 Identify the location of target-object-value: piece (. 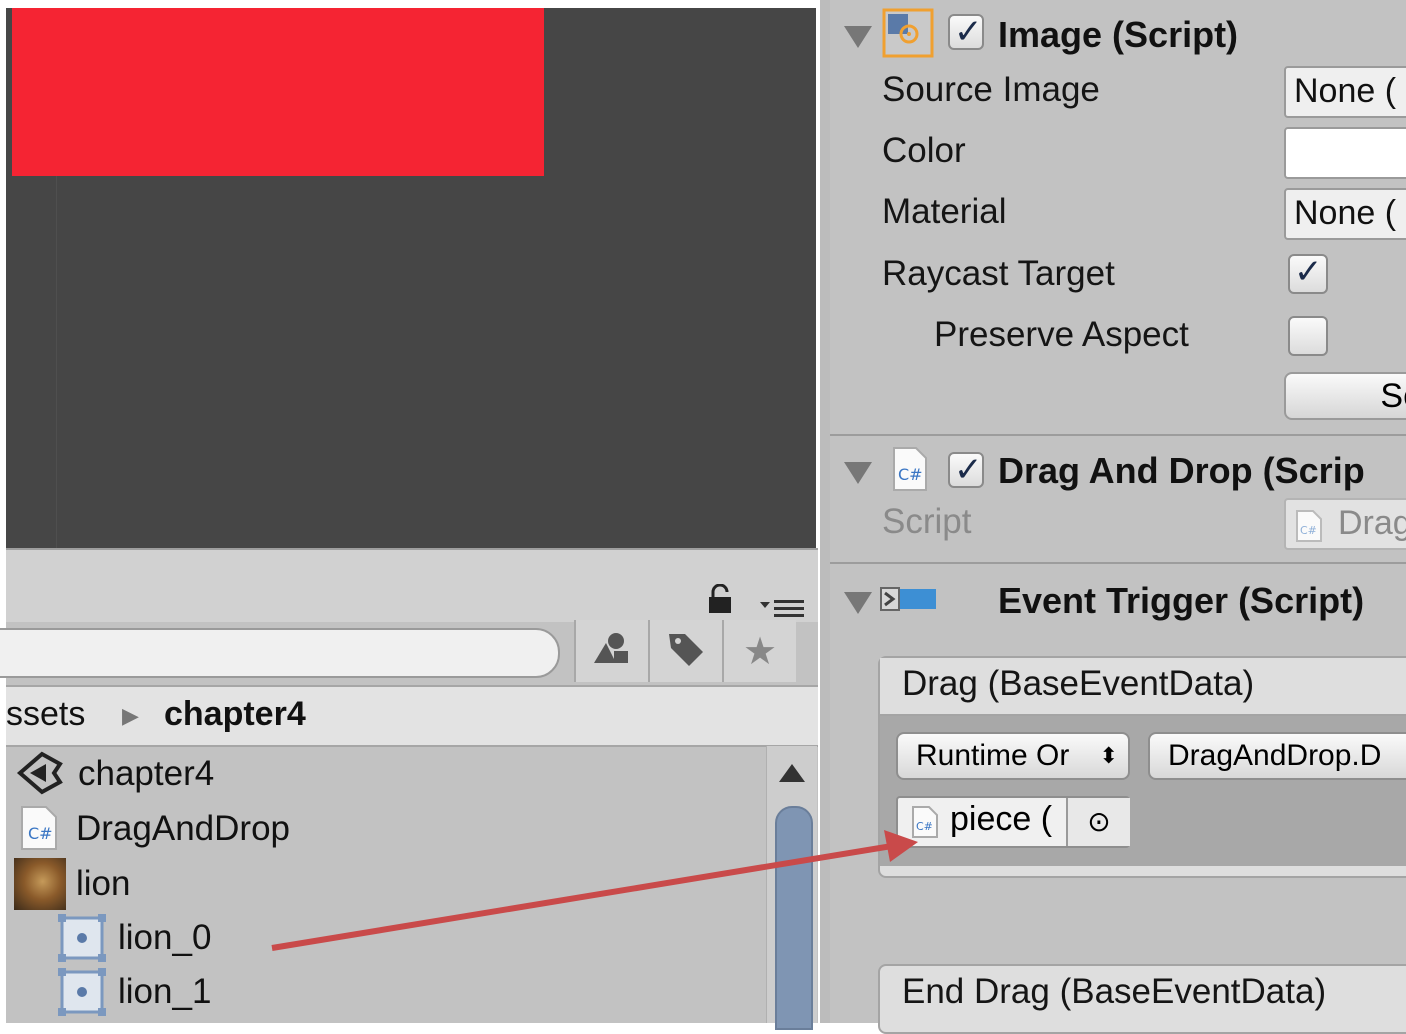
(1001, 819).